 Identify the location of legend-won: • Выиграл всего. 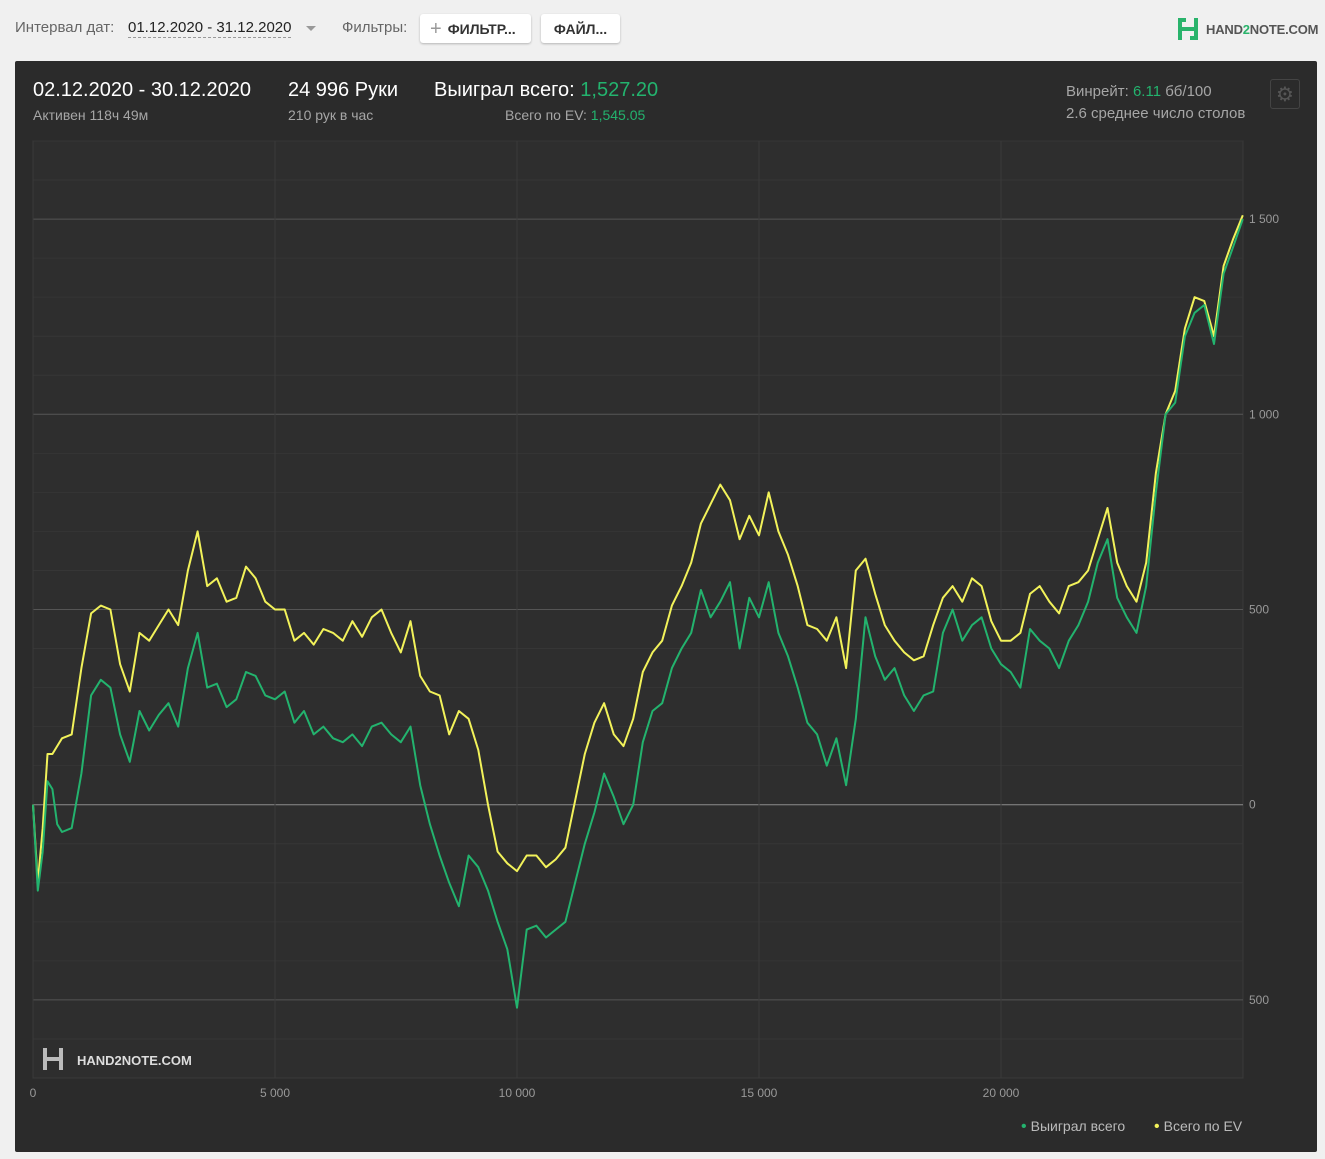
(1073, 1127).